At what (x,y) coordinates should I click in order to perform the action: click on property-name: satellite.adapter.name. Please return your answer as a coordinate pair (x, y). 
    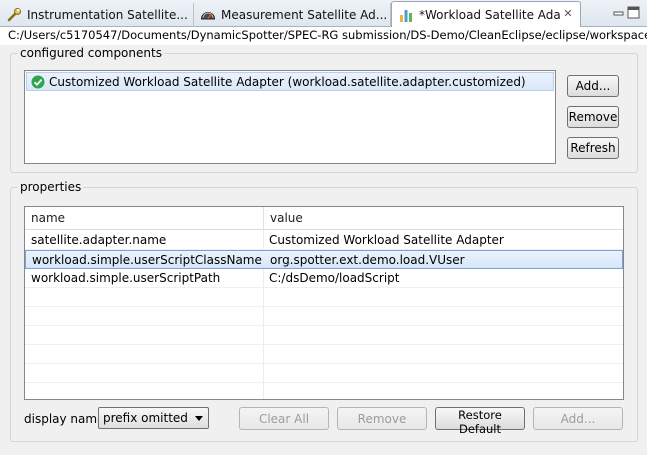
    Looking at the image, I should click on (99, 240).